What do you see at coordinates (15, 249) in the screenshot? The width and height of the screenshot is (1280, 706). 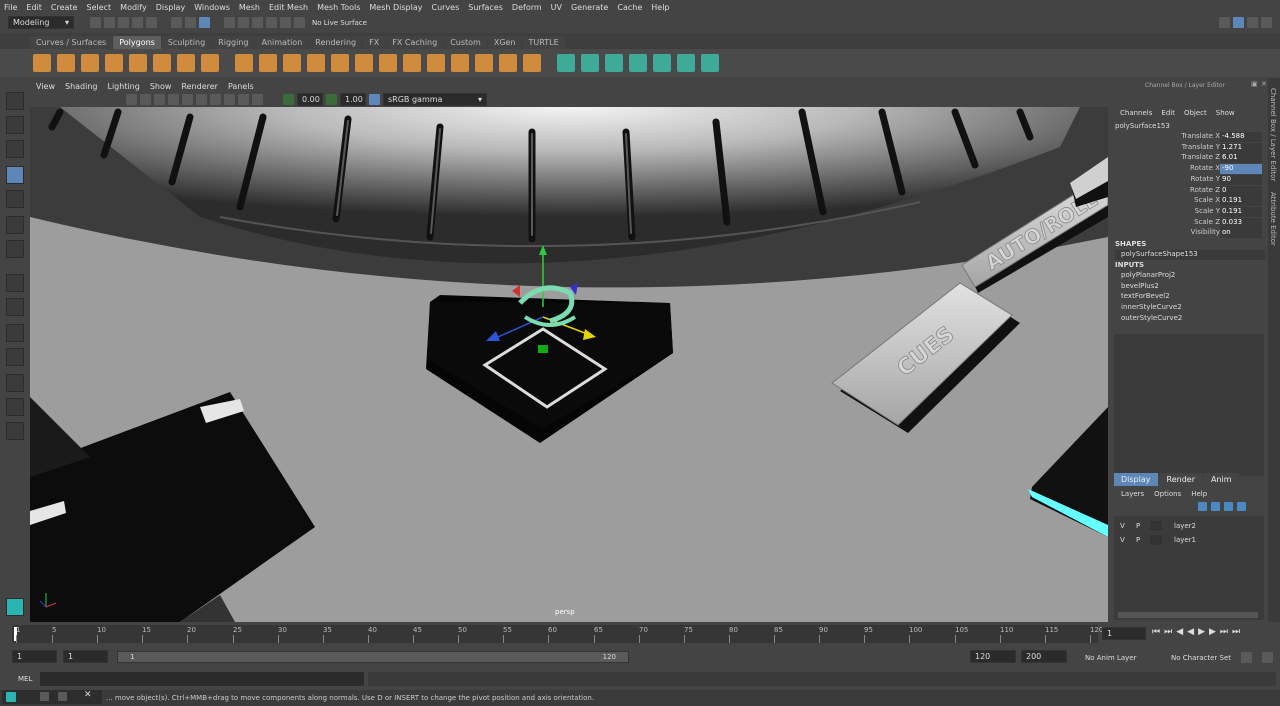 I see `last-tool-icon` at bounding box center [15, 249].